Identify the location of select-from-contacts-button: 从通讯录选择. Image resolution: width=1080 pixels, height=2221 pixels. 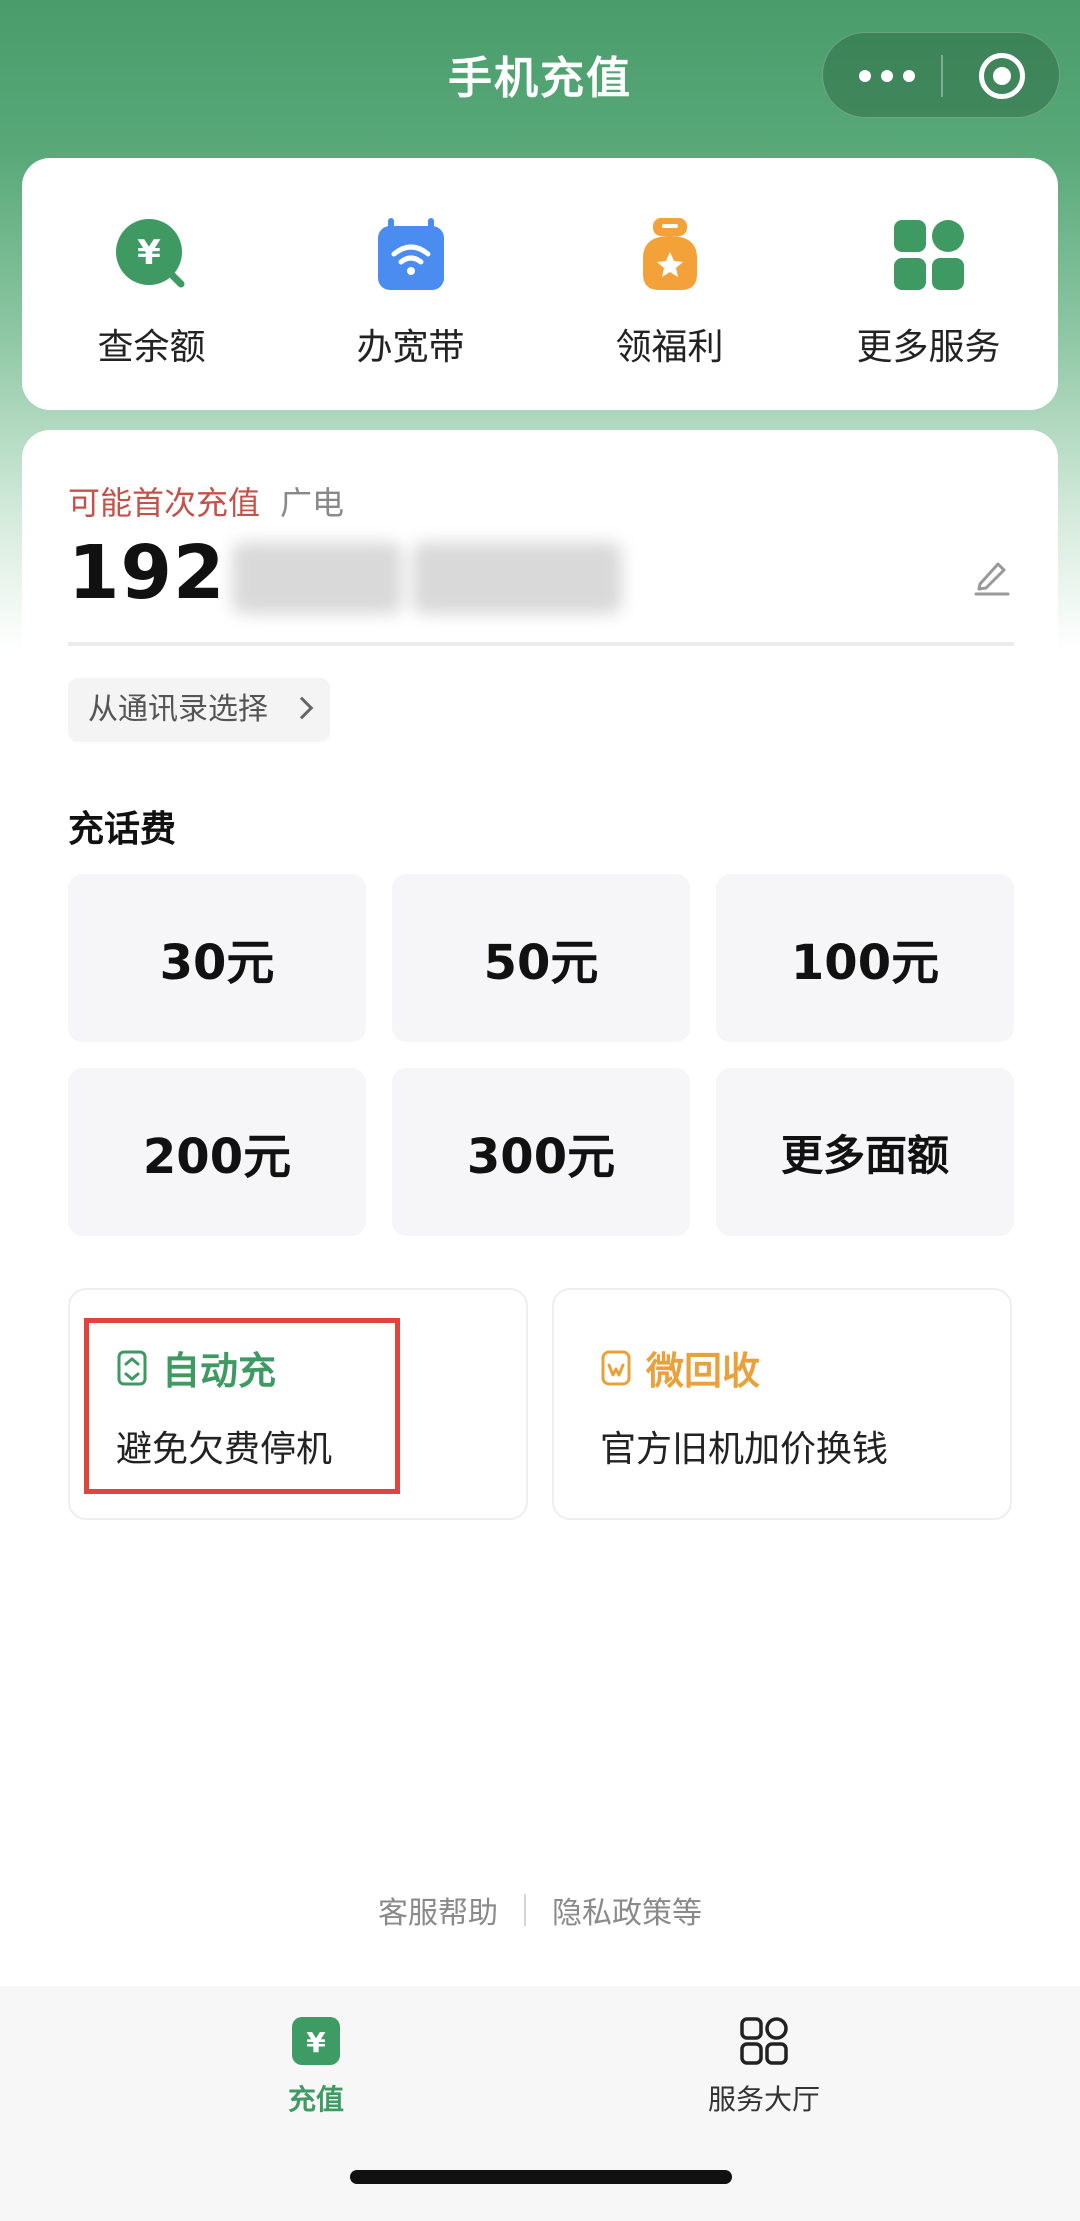
(199, 710).